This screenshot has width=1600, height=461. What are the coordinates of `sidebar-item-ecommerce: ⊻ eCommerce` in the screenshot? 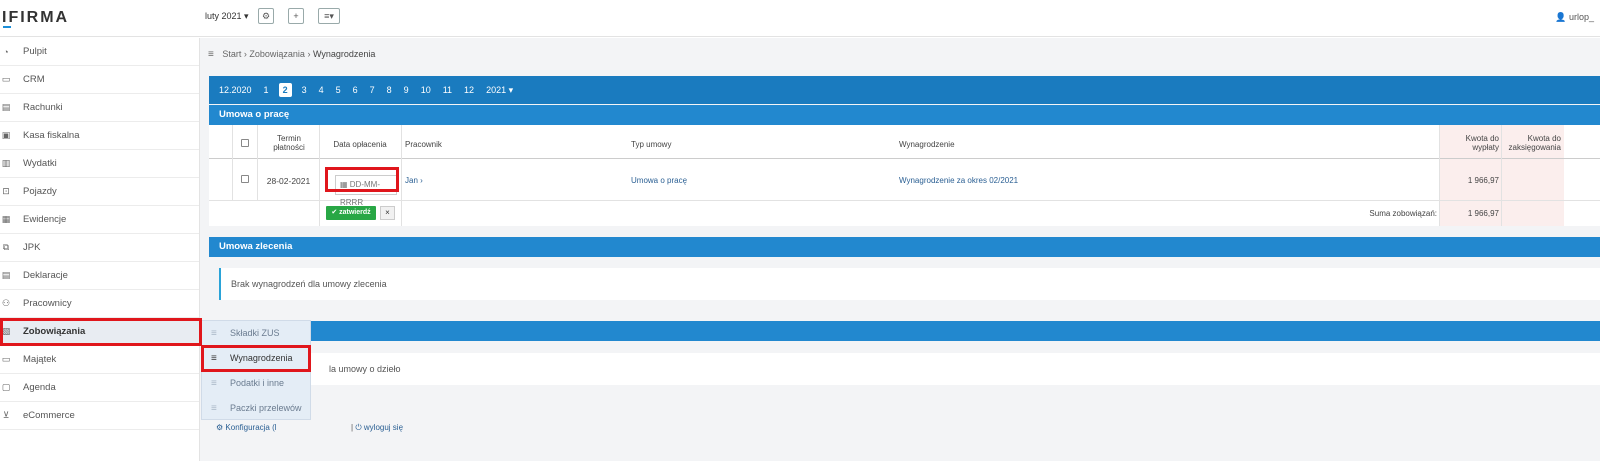 It's located at (99, 416).